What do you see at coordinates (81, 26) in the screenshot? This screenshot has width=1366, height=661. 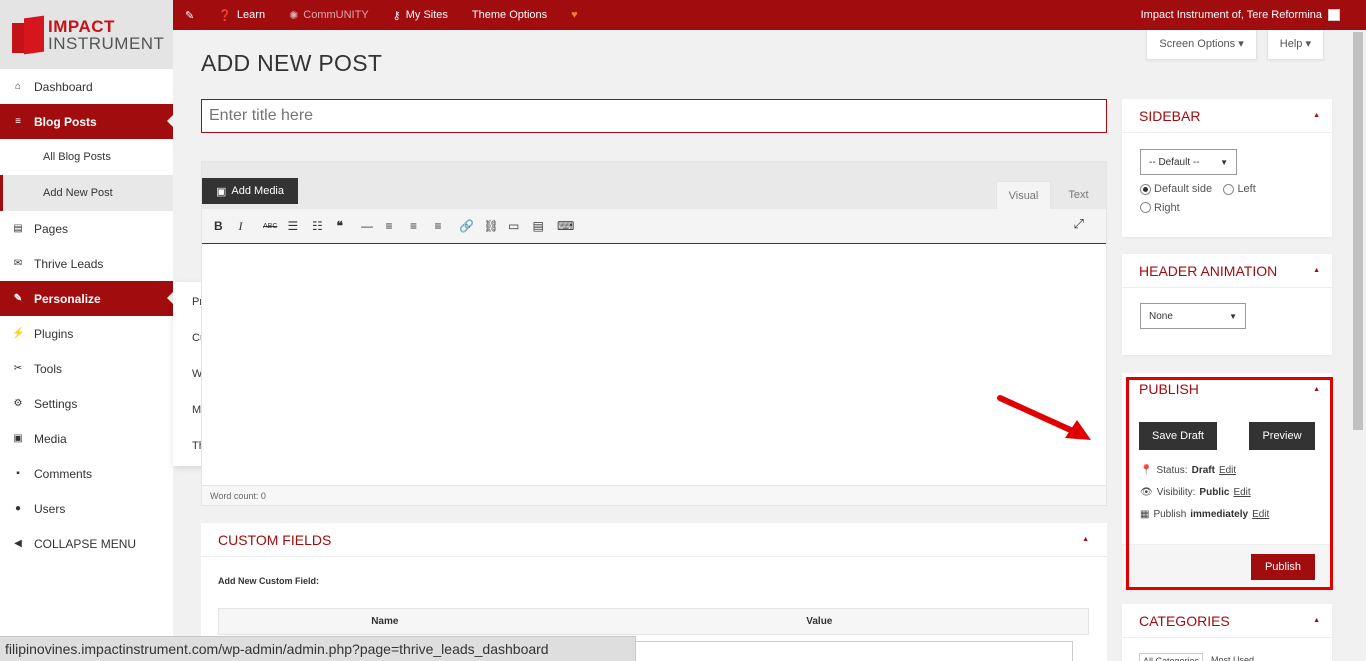 I see `logo-line1: IMPACT` at bounding box center [81, 26].